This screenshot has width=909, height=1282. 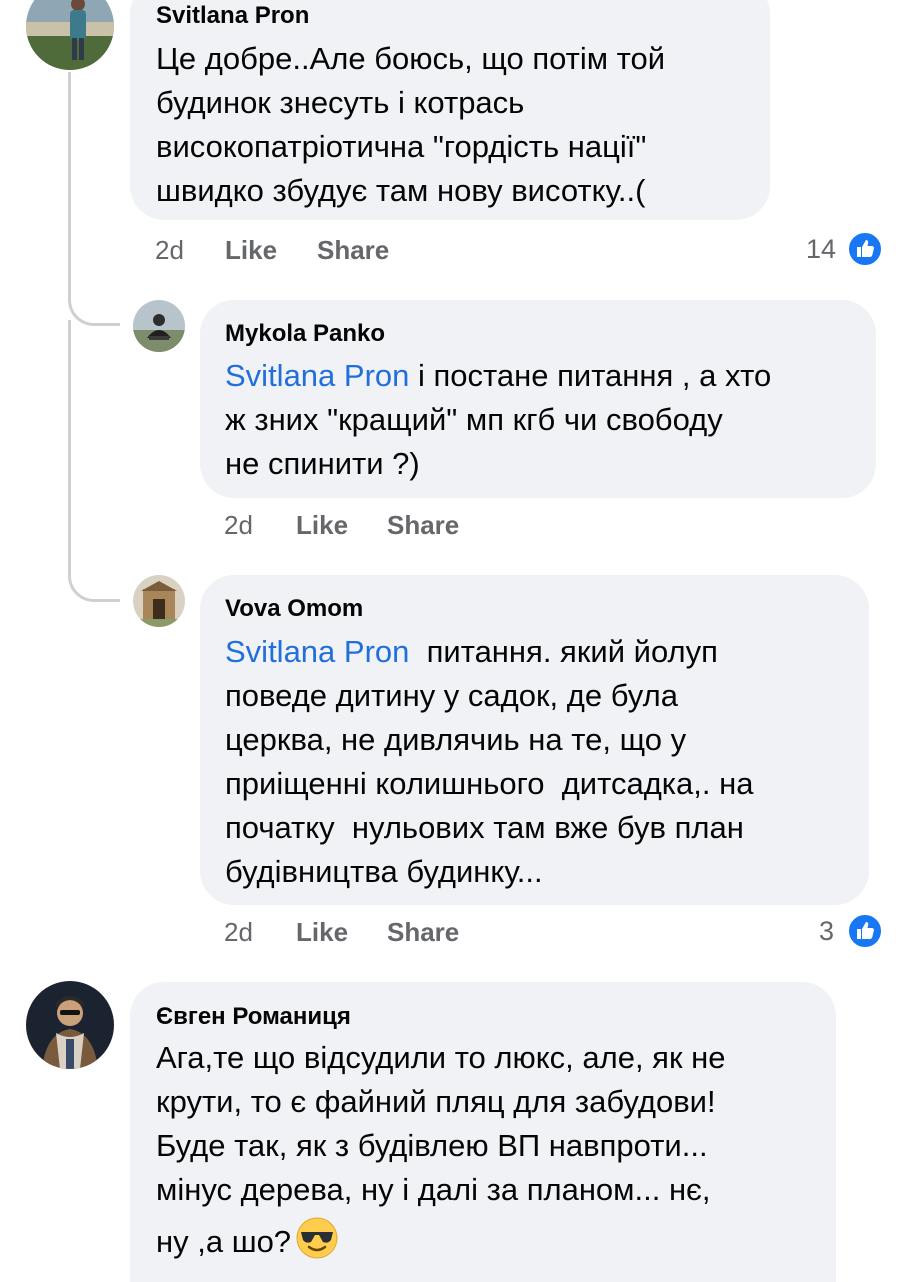 I want to click on comment-line: не спинити ?), so click(x=322, y=463).